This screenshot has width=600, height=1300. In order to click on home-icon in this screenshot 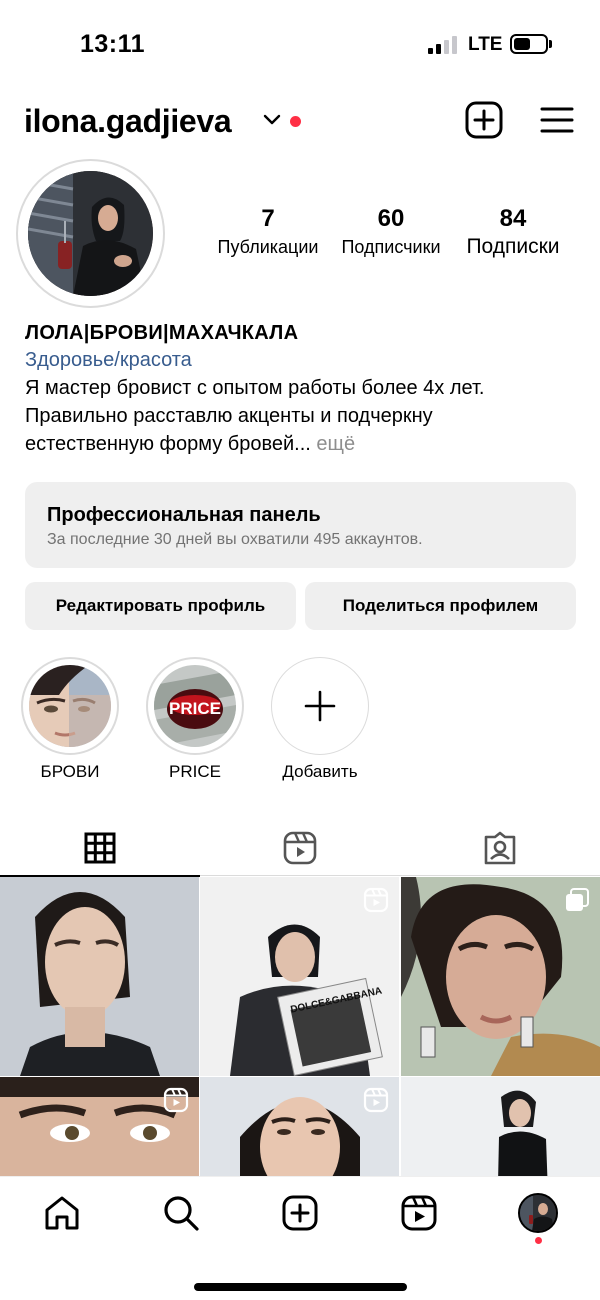, I will do `click(62, 1213)`.